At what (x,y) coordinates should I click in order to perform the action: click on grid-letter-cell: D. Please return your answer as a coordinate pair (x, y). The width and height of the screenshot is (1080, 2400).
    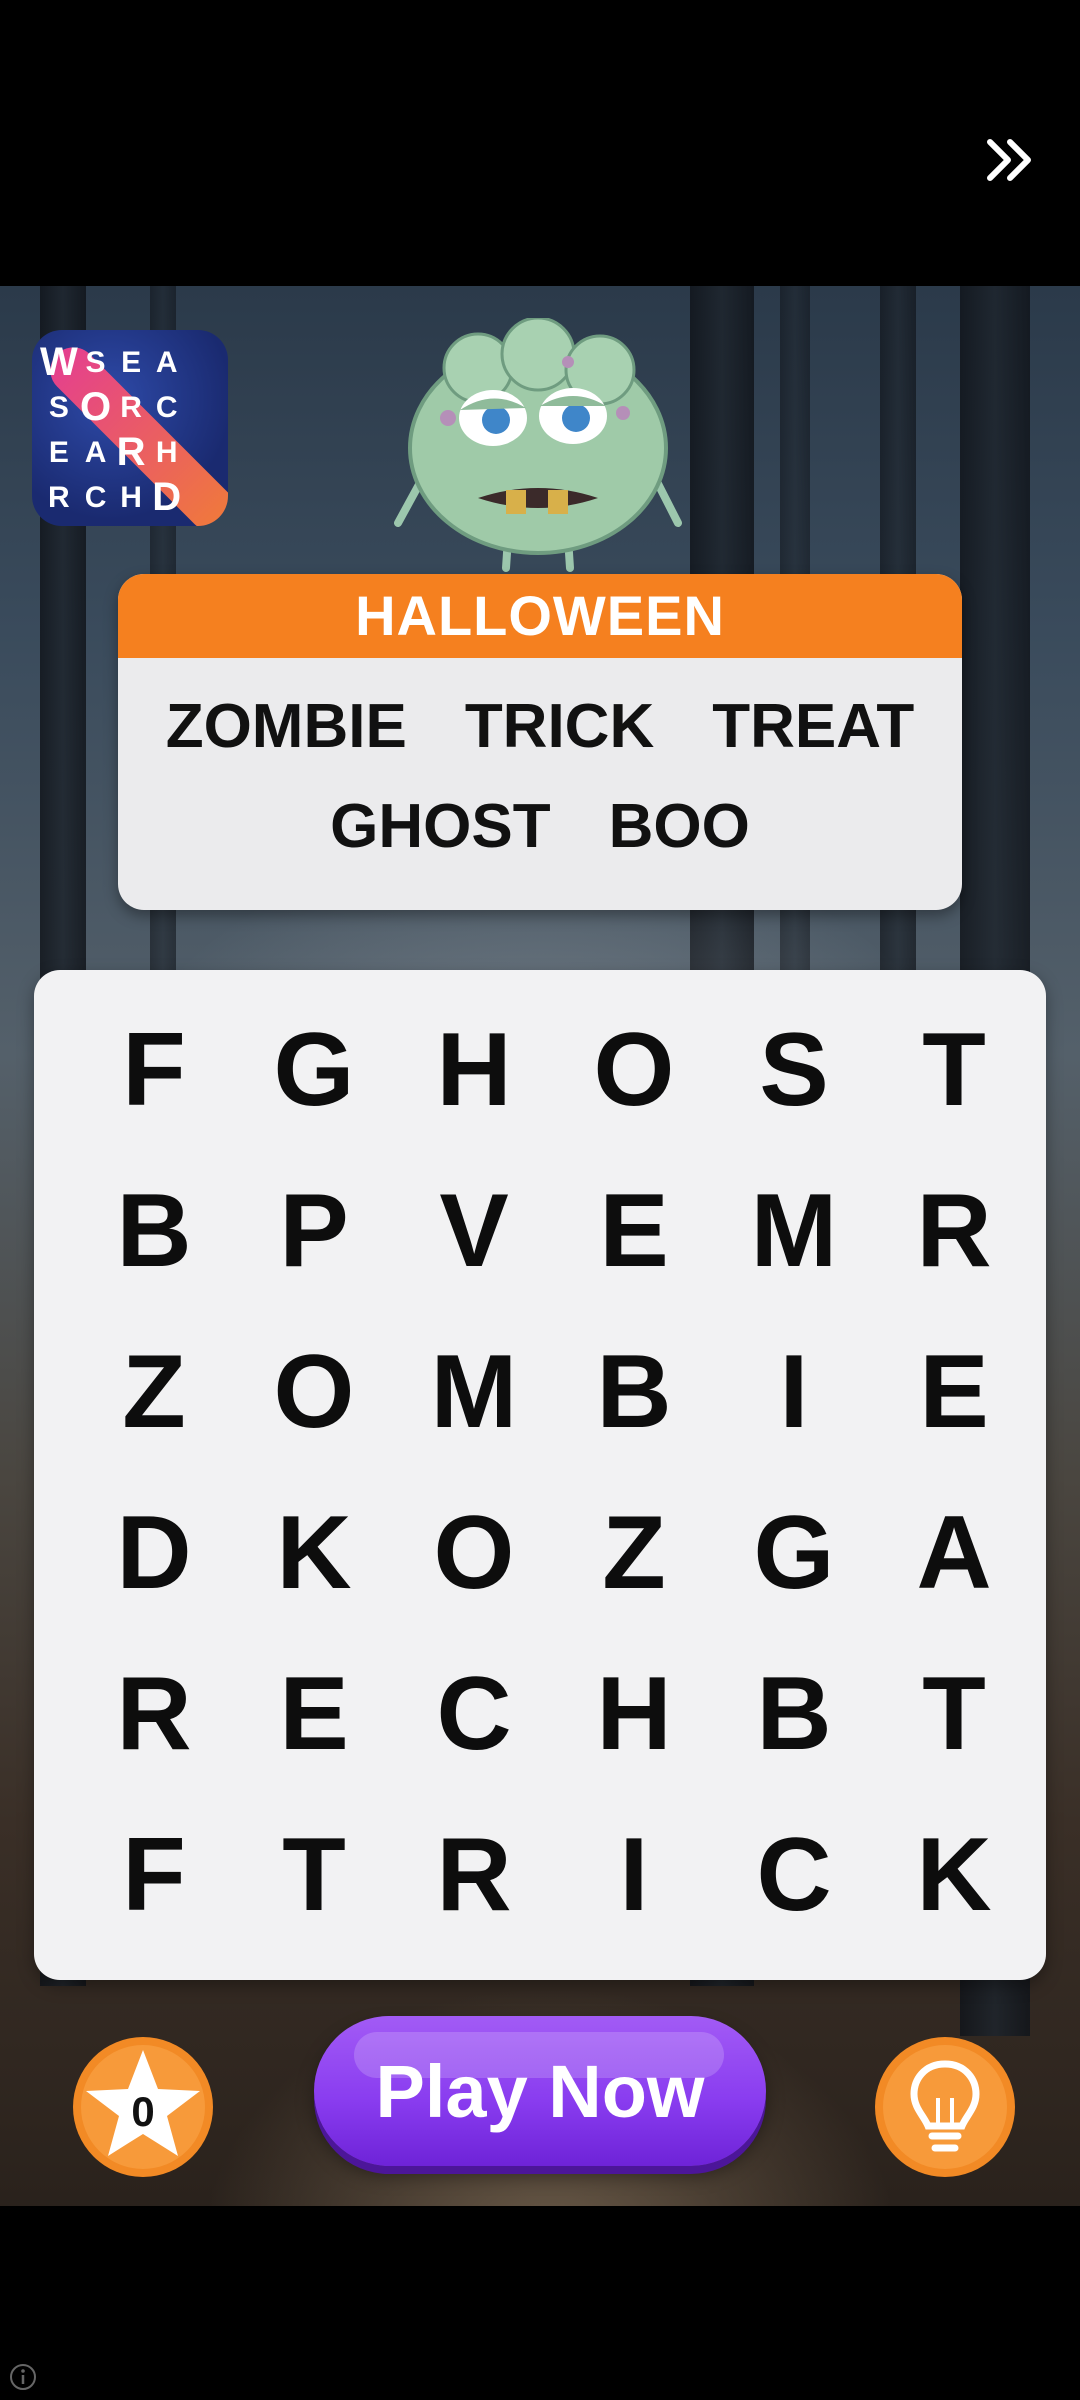
    Looking at the image, I should click on (154, 1553).